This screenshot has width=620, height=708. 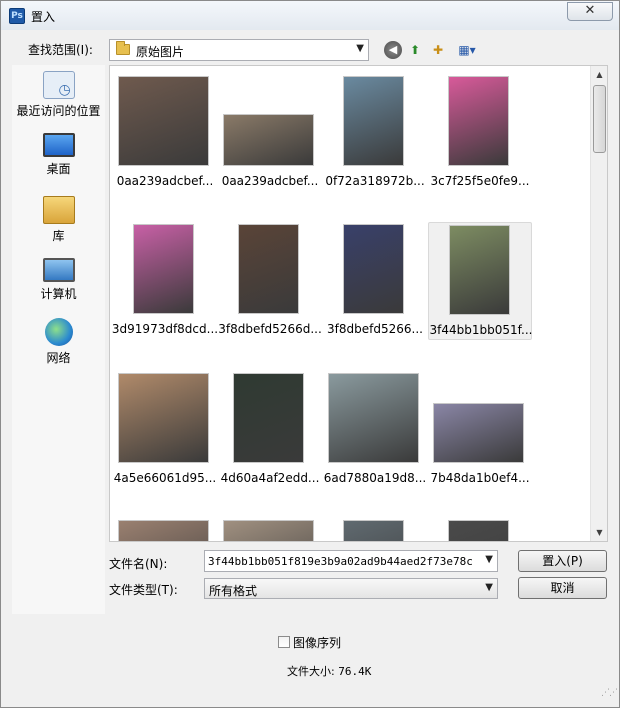 What do you see at coordinates (233, 591) in the screenshot?
I see `file-type-value: 所有格式` at bounding box center [233, 591].